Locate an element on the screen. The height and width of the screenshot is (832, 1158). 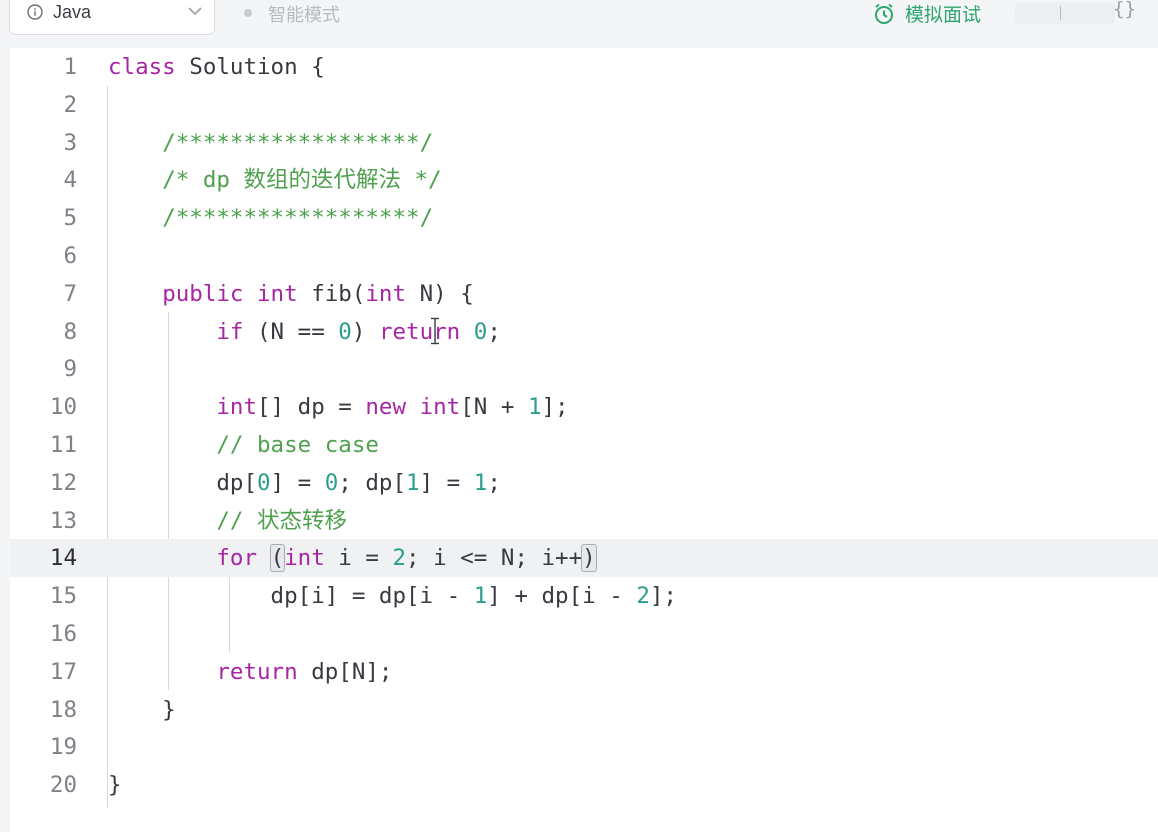
line-number: 16 is located at coordinates (63, 634).